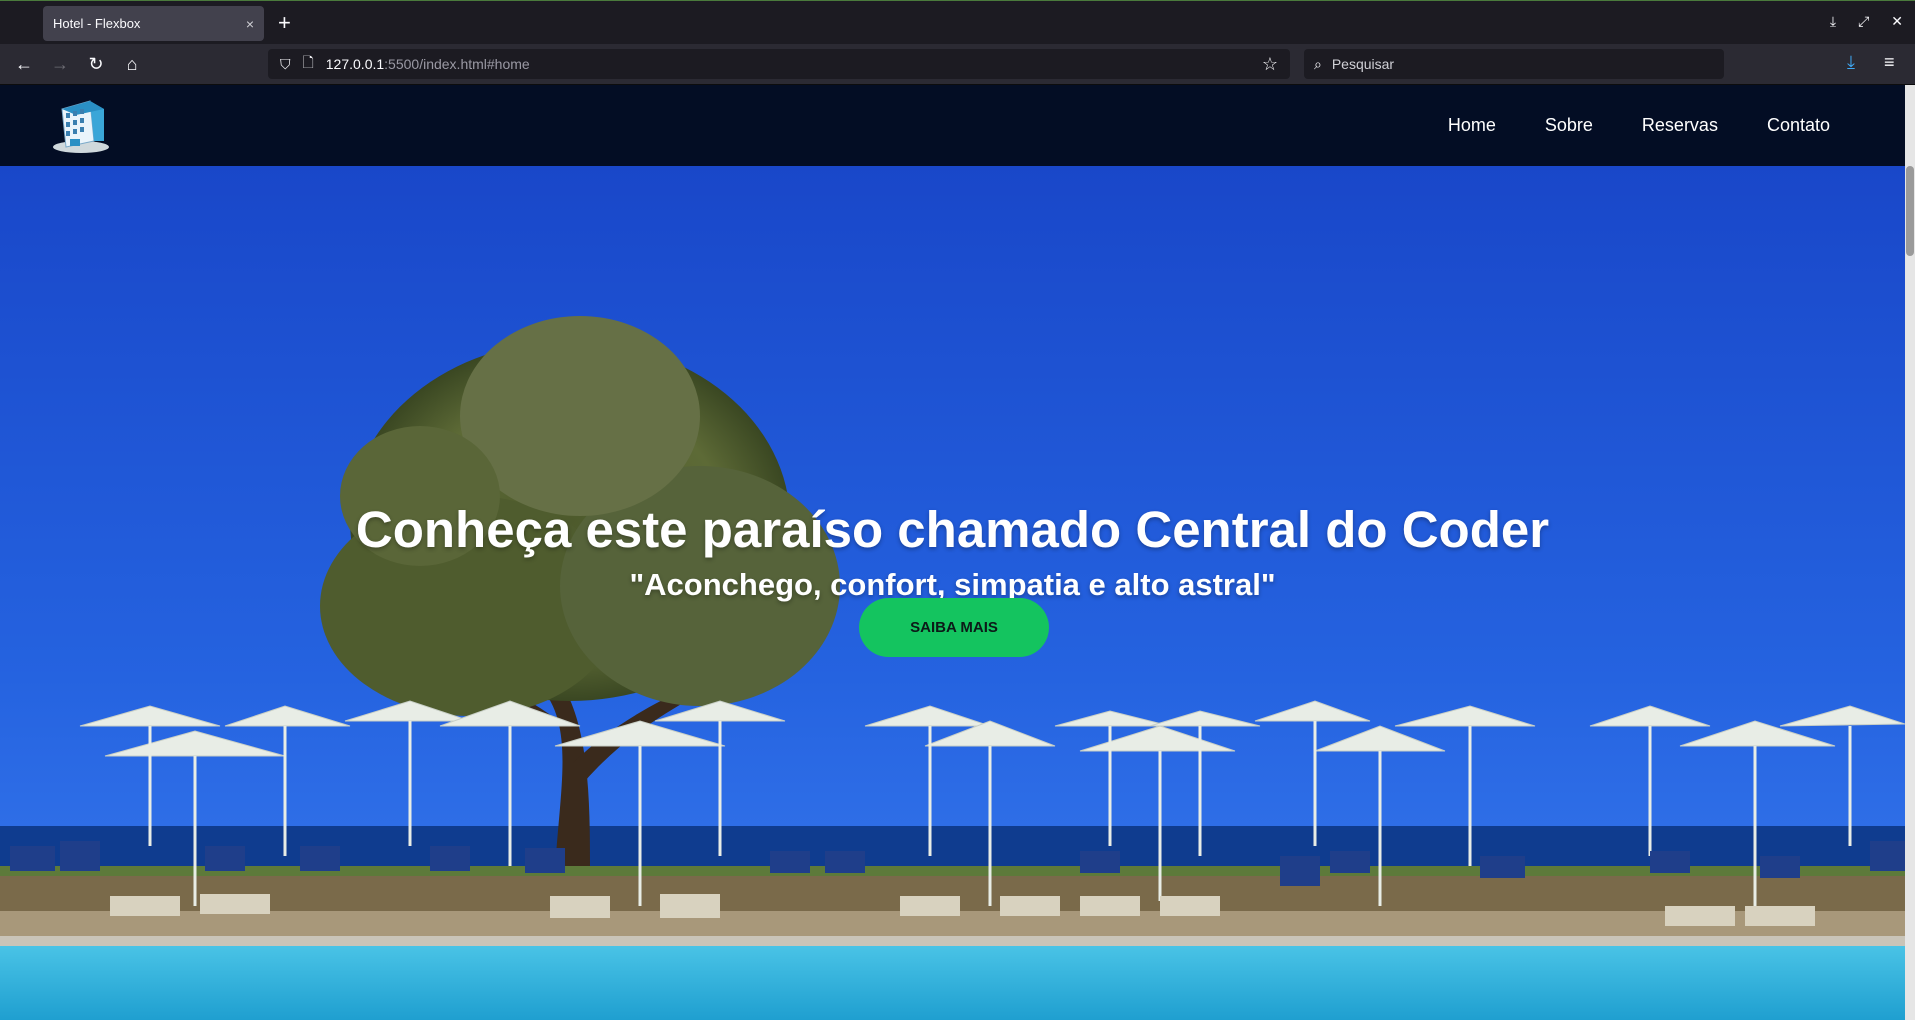 Image resolution: width=1915 pixels, height=1020 pixels. What do you see at coordinates (284, 23) in the screenshot?
I see `new-tab-button: +` at bounding box center [284, 23].